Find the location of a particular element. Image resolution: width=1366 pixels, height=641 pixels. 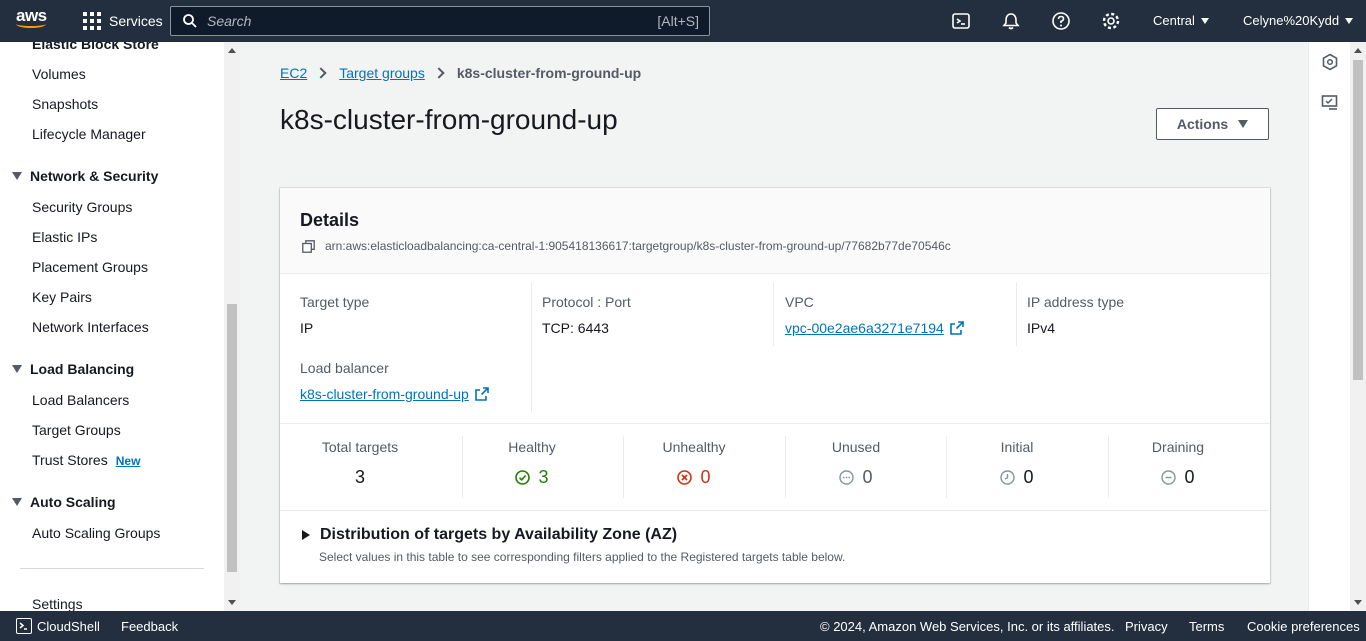

right-tools-rail is located at coordinates (1329, 326).